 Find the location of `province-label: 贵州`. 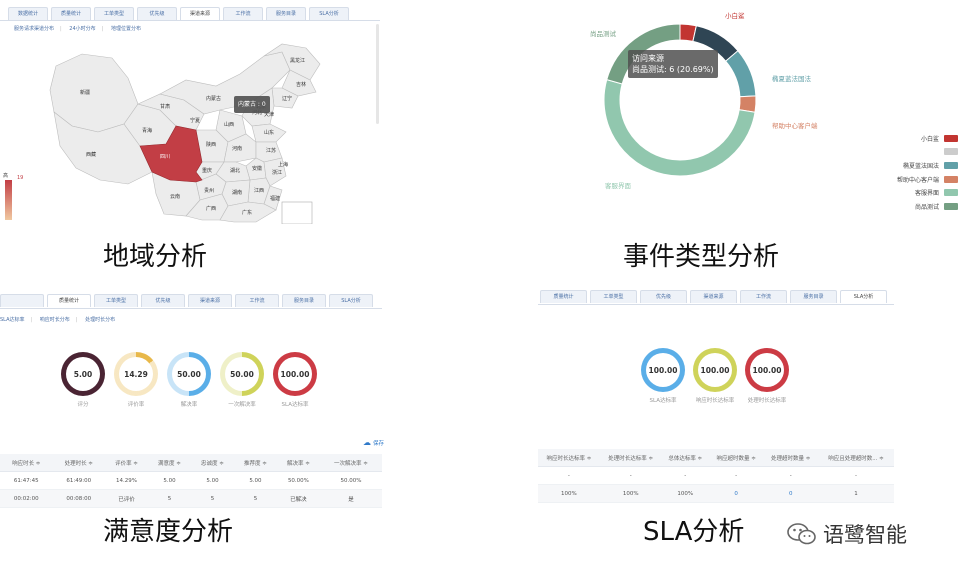

province-label: 贵州 is located at coordinates (209, 190).